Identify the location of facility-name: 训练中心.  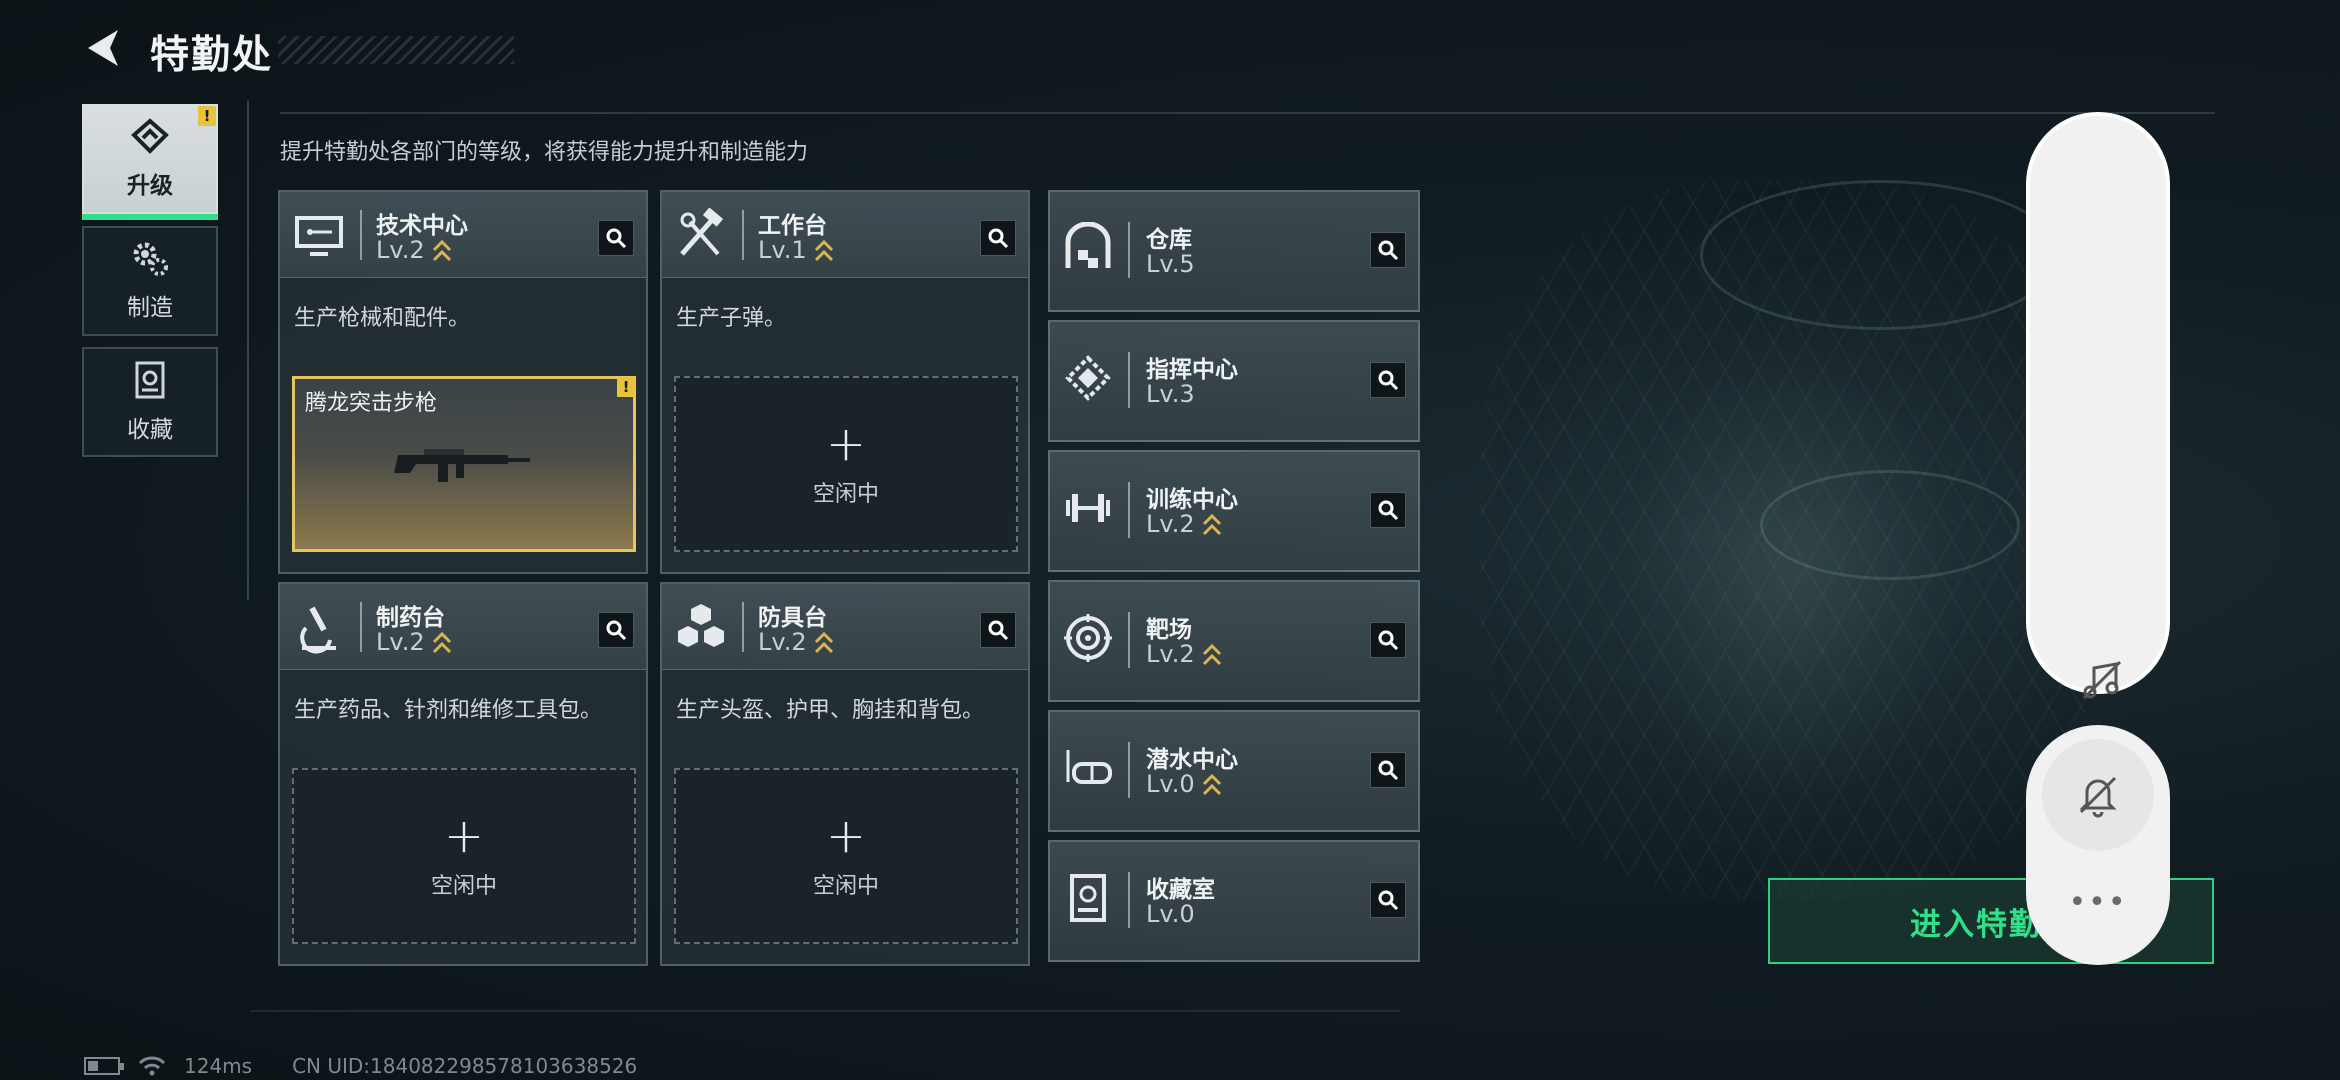
(1192, 500).